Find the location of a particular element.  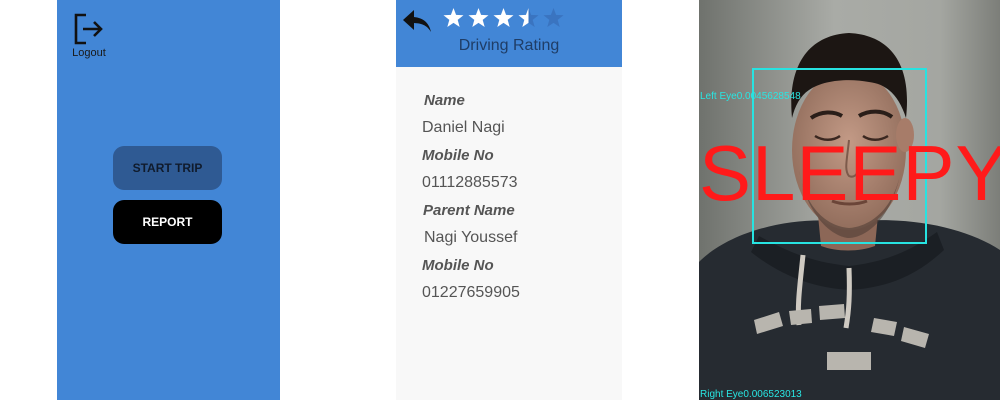

parent-mobile-label: Mobile No is located at coordinates (458, 265).